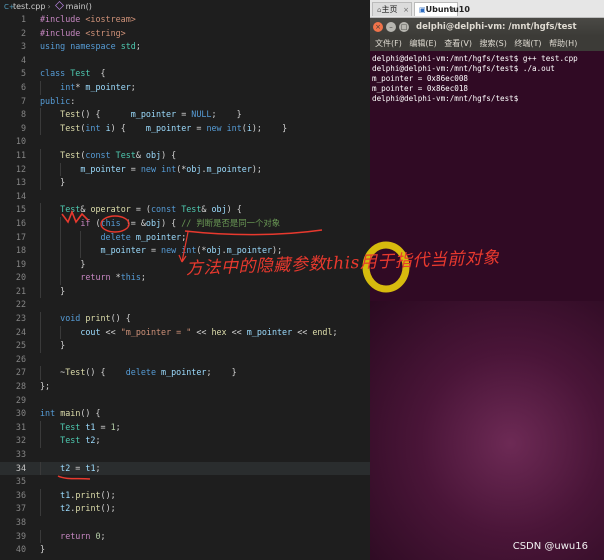 The image size is (604, 560). What do you see at coordinates (185, 20) in the screenshot?
I see `code-line: 1 #include <iostream>` at bounding box center [185, 20].